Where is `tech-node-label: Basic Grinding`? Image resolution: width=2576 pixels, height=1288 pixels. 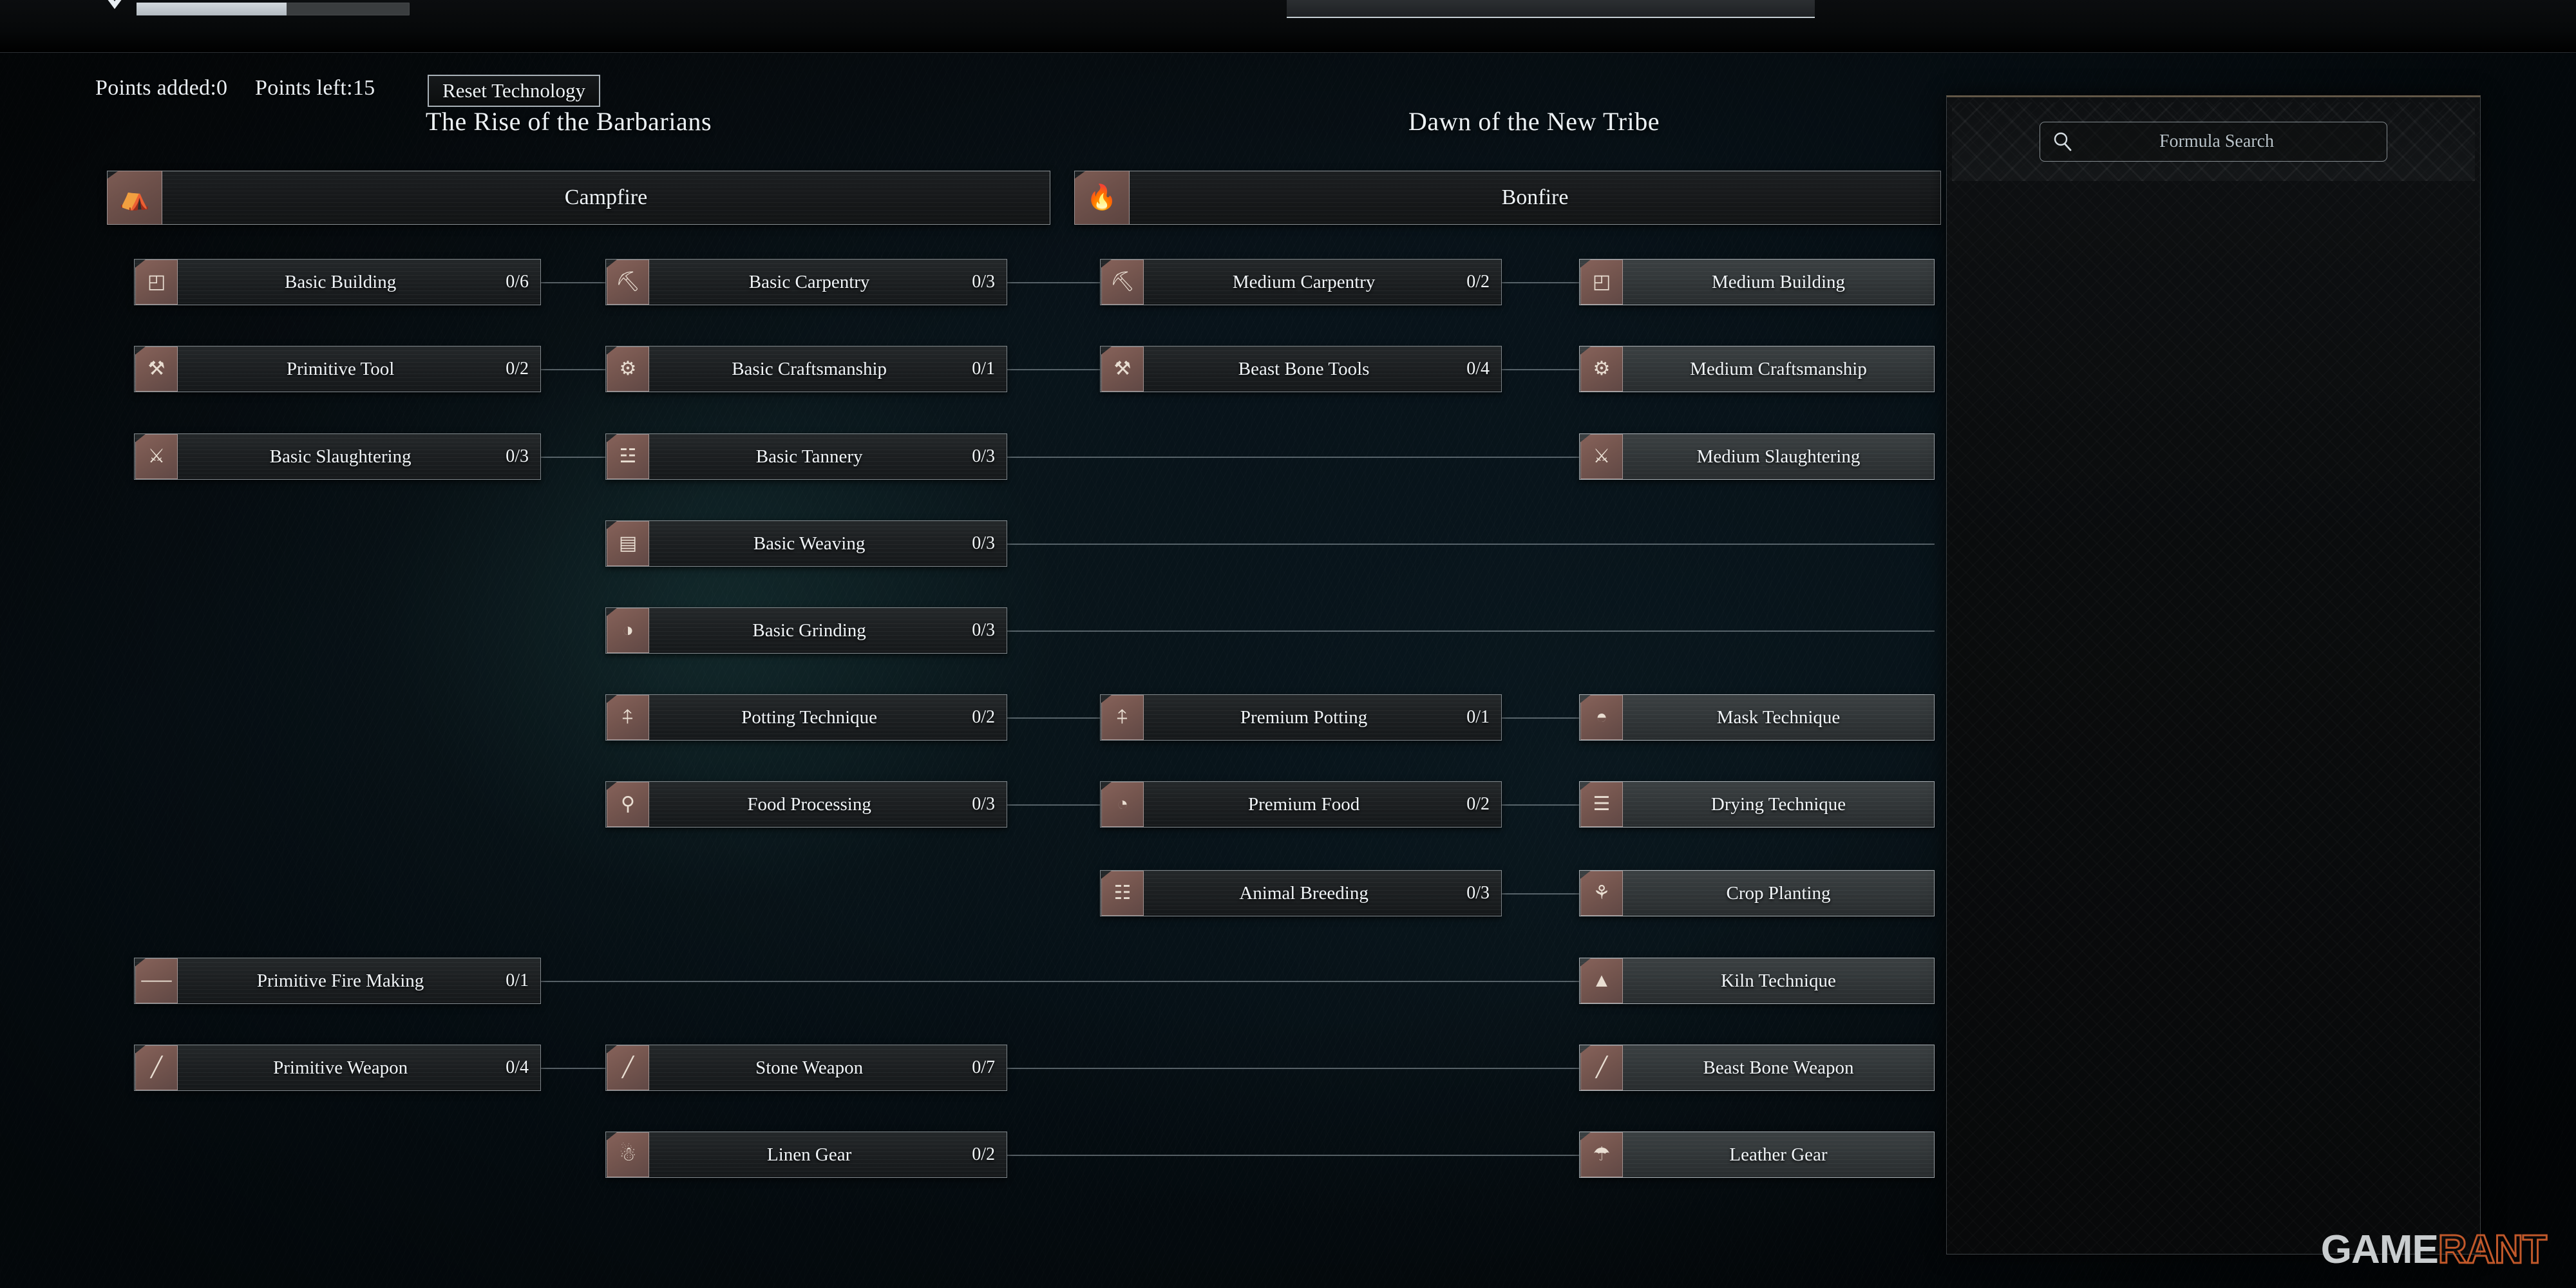
tech-node-label: Basic Grinding is located at coordinates (809, 630).